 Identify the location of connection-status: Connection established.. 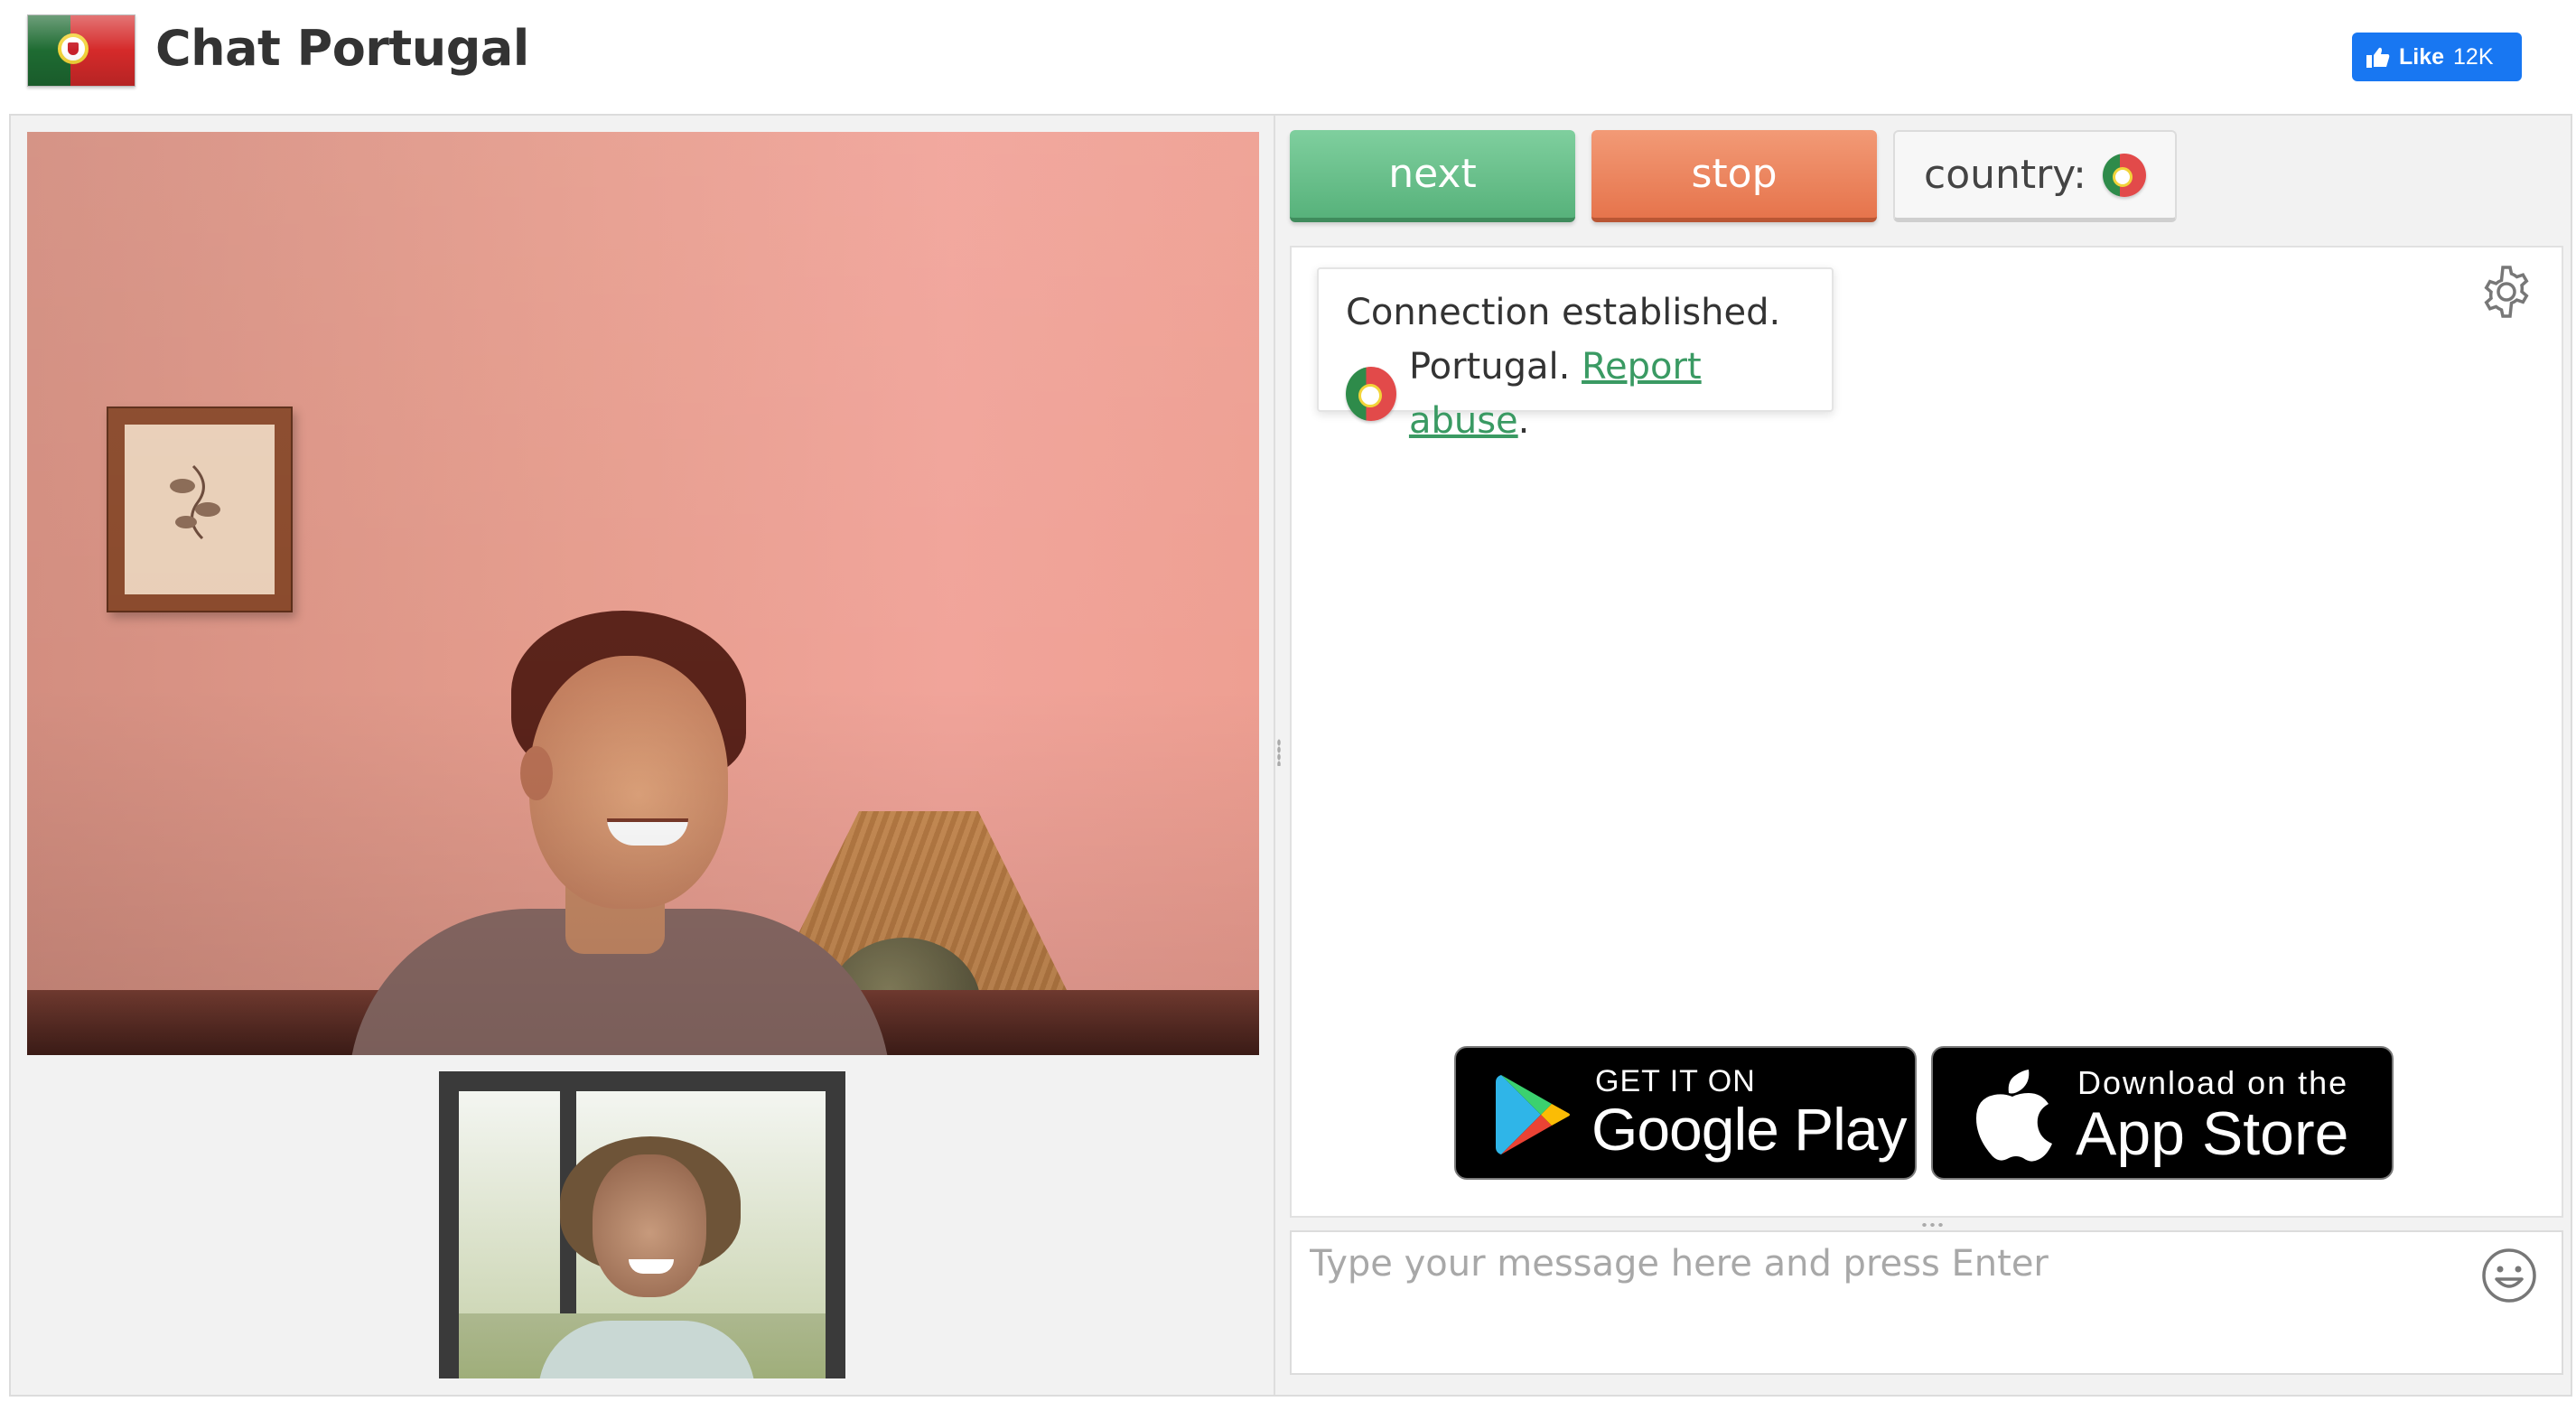
(1564, 312).